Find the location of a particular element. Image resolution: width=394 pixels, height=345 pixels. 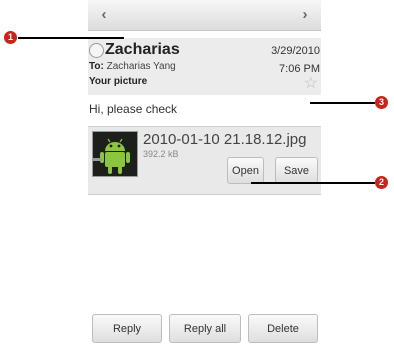

message-body: Hi, please check is located at coordinates (133, 109).